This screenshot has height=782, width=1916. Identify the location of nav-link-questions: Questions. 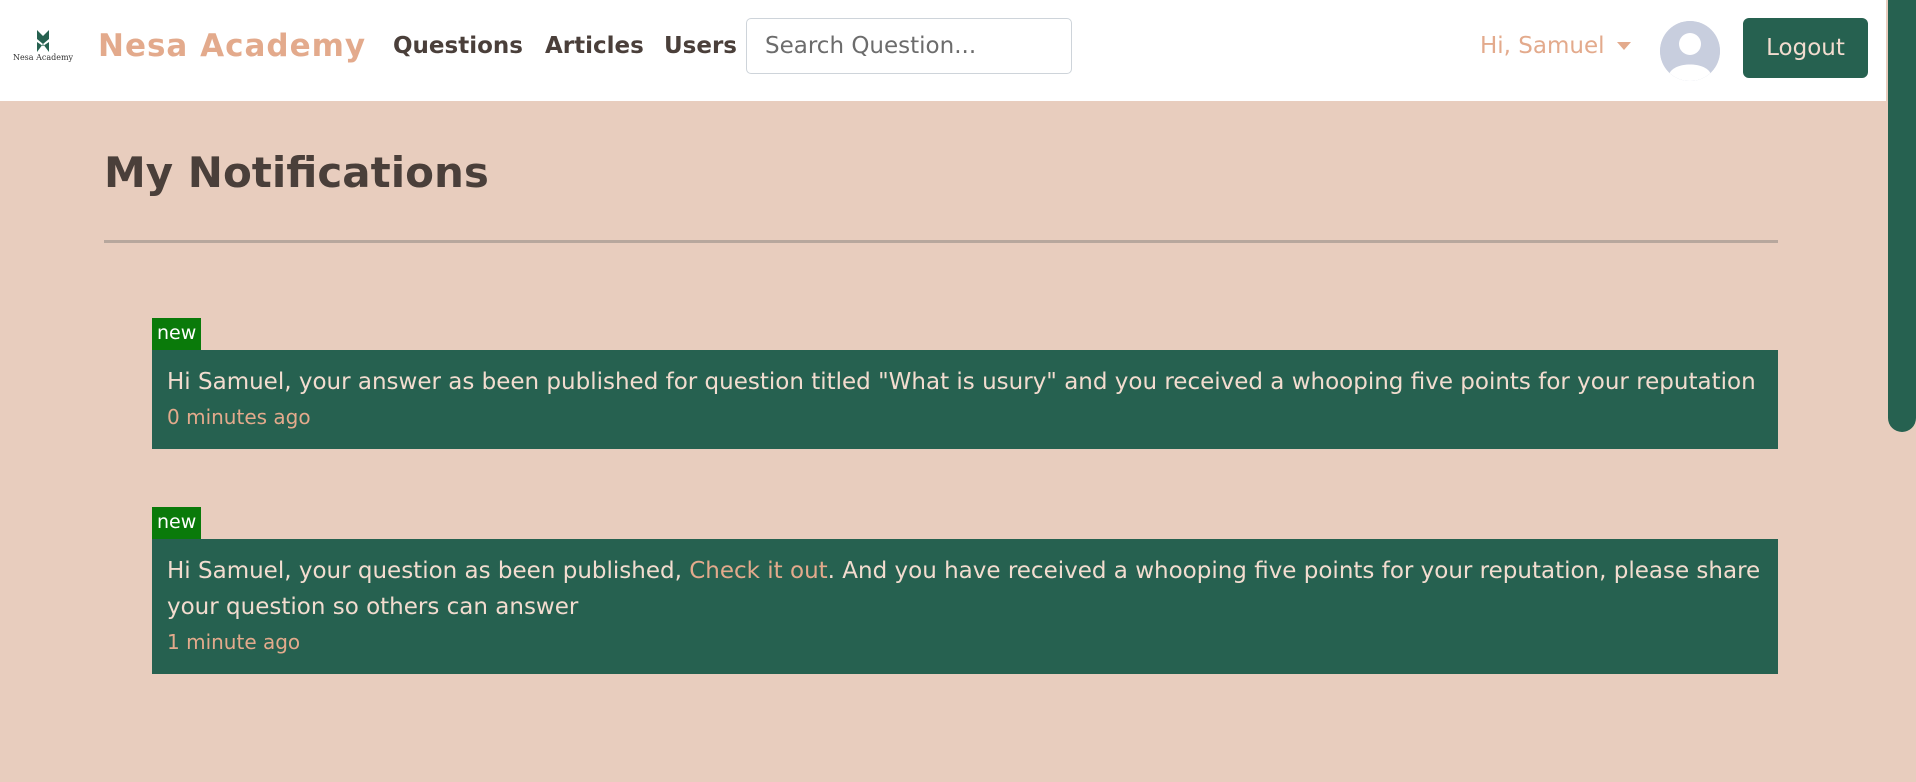
(458, 46).